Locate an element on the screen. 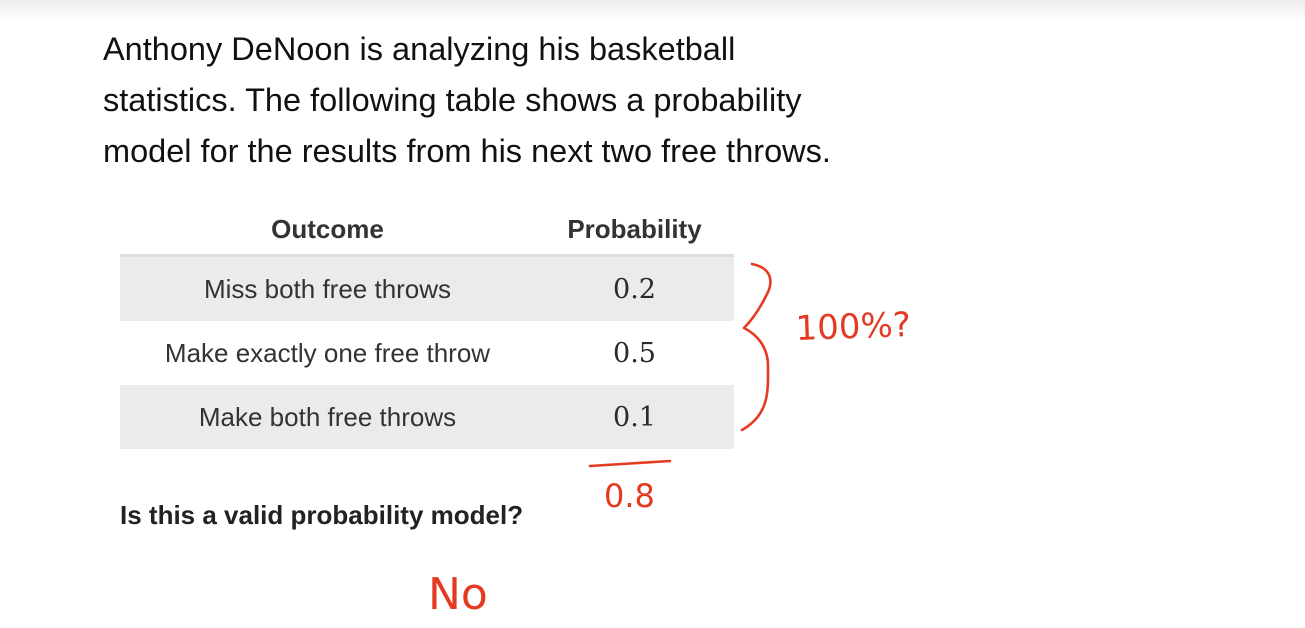 Image resolution: width=1305 pixels, height=628 pixels. probability-cell: 0.5 is located at coordinates (634, 353).